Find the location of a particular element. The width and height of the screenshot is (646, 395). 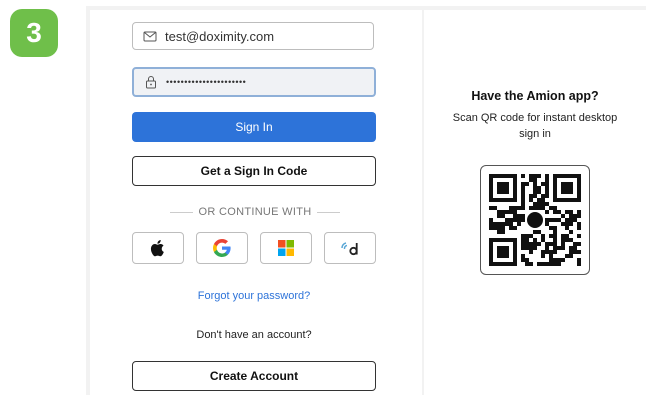

qr-code-image is located at coordinates (535, 220).